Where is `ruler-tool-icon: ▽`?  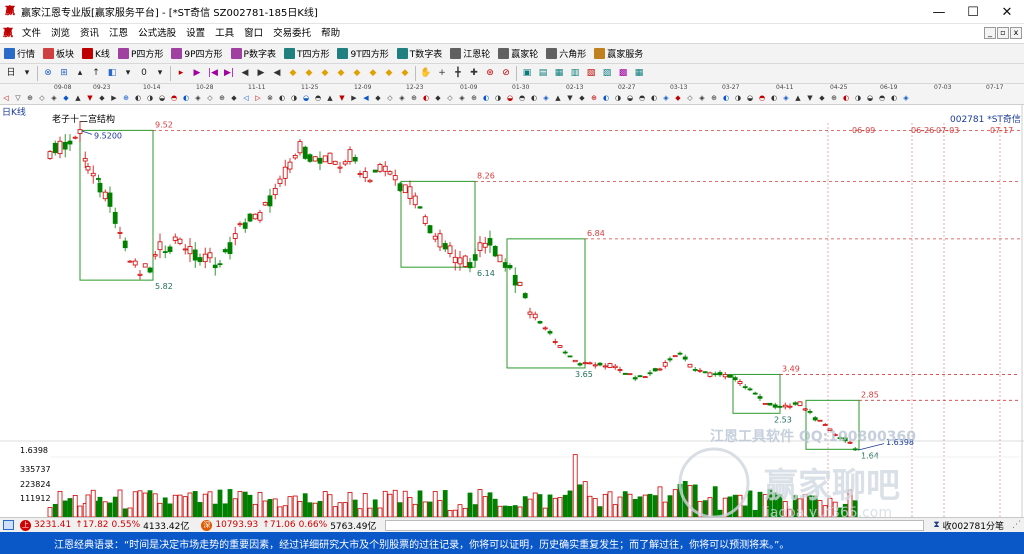
ruler-tool-icon: ▽ is located at coordinates (18, 98).